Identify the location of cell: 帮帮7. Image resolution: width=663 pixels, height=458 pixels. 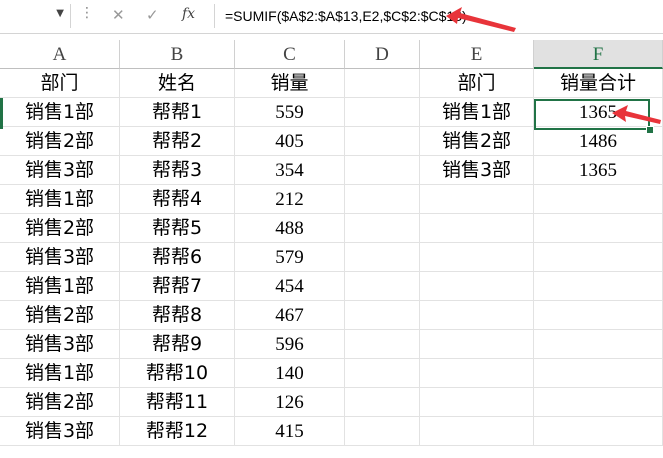
(177, 286).